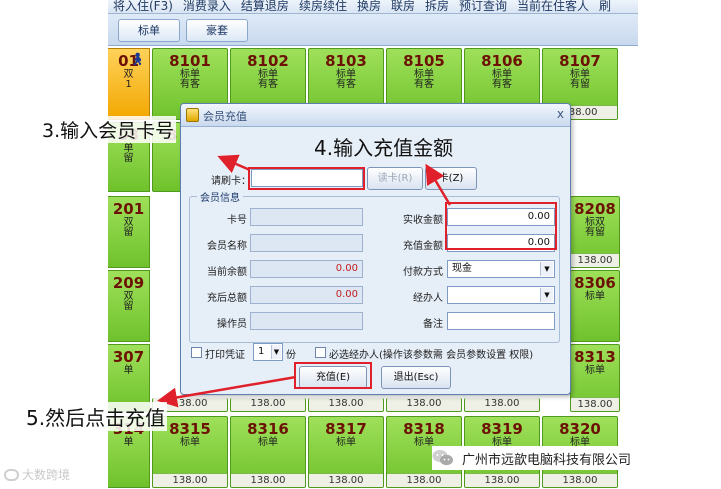 The height and width of the screenshot is (489, 721). What do you see at coordinates (502, 429) in the screenshot?
I see `room-number: 8319` at bounding box center [502, 429].